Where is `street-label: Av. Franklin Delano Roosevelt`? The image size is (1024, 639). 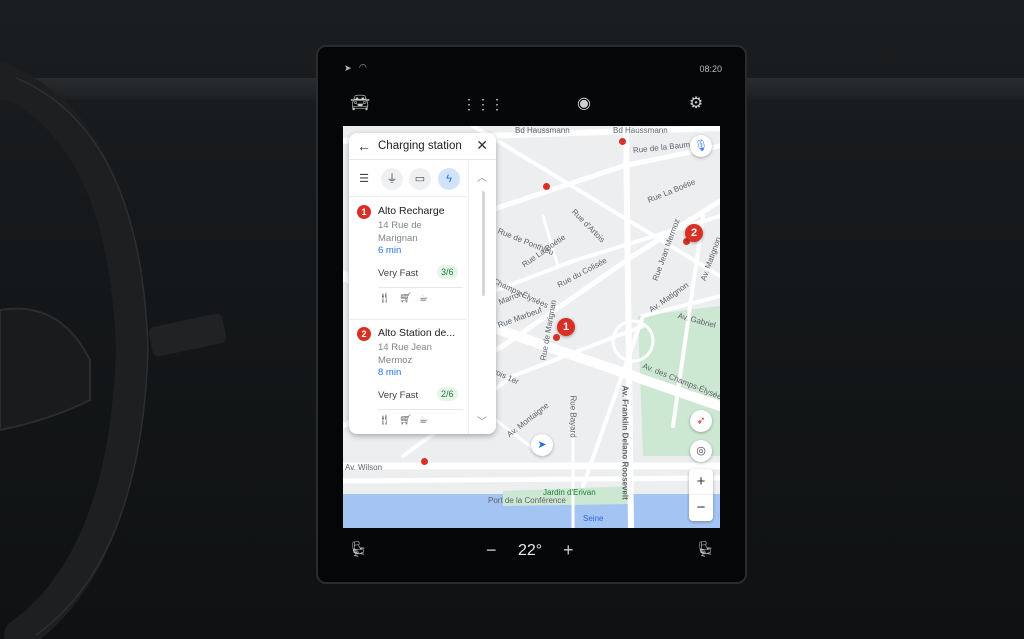
street-label: Av. Franklin Delano Roosevelt is located at coordinates (625, 442).